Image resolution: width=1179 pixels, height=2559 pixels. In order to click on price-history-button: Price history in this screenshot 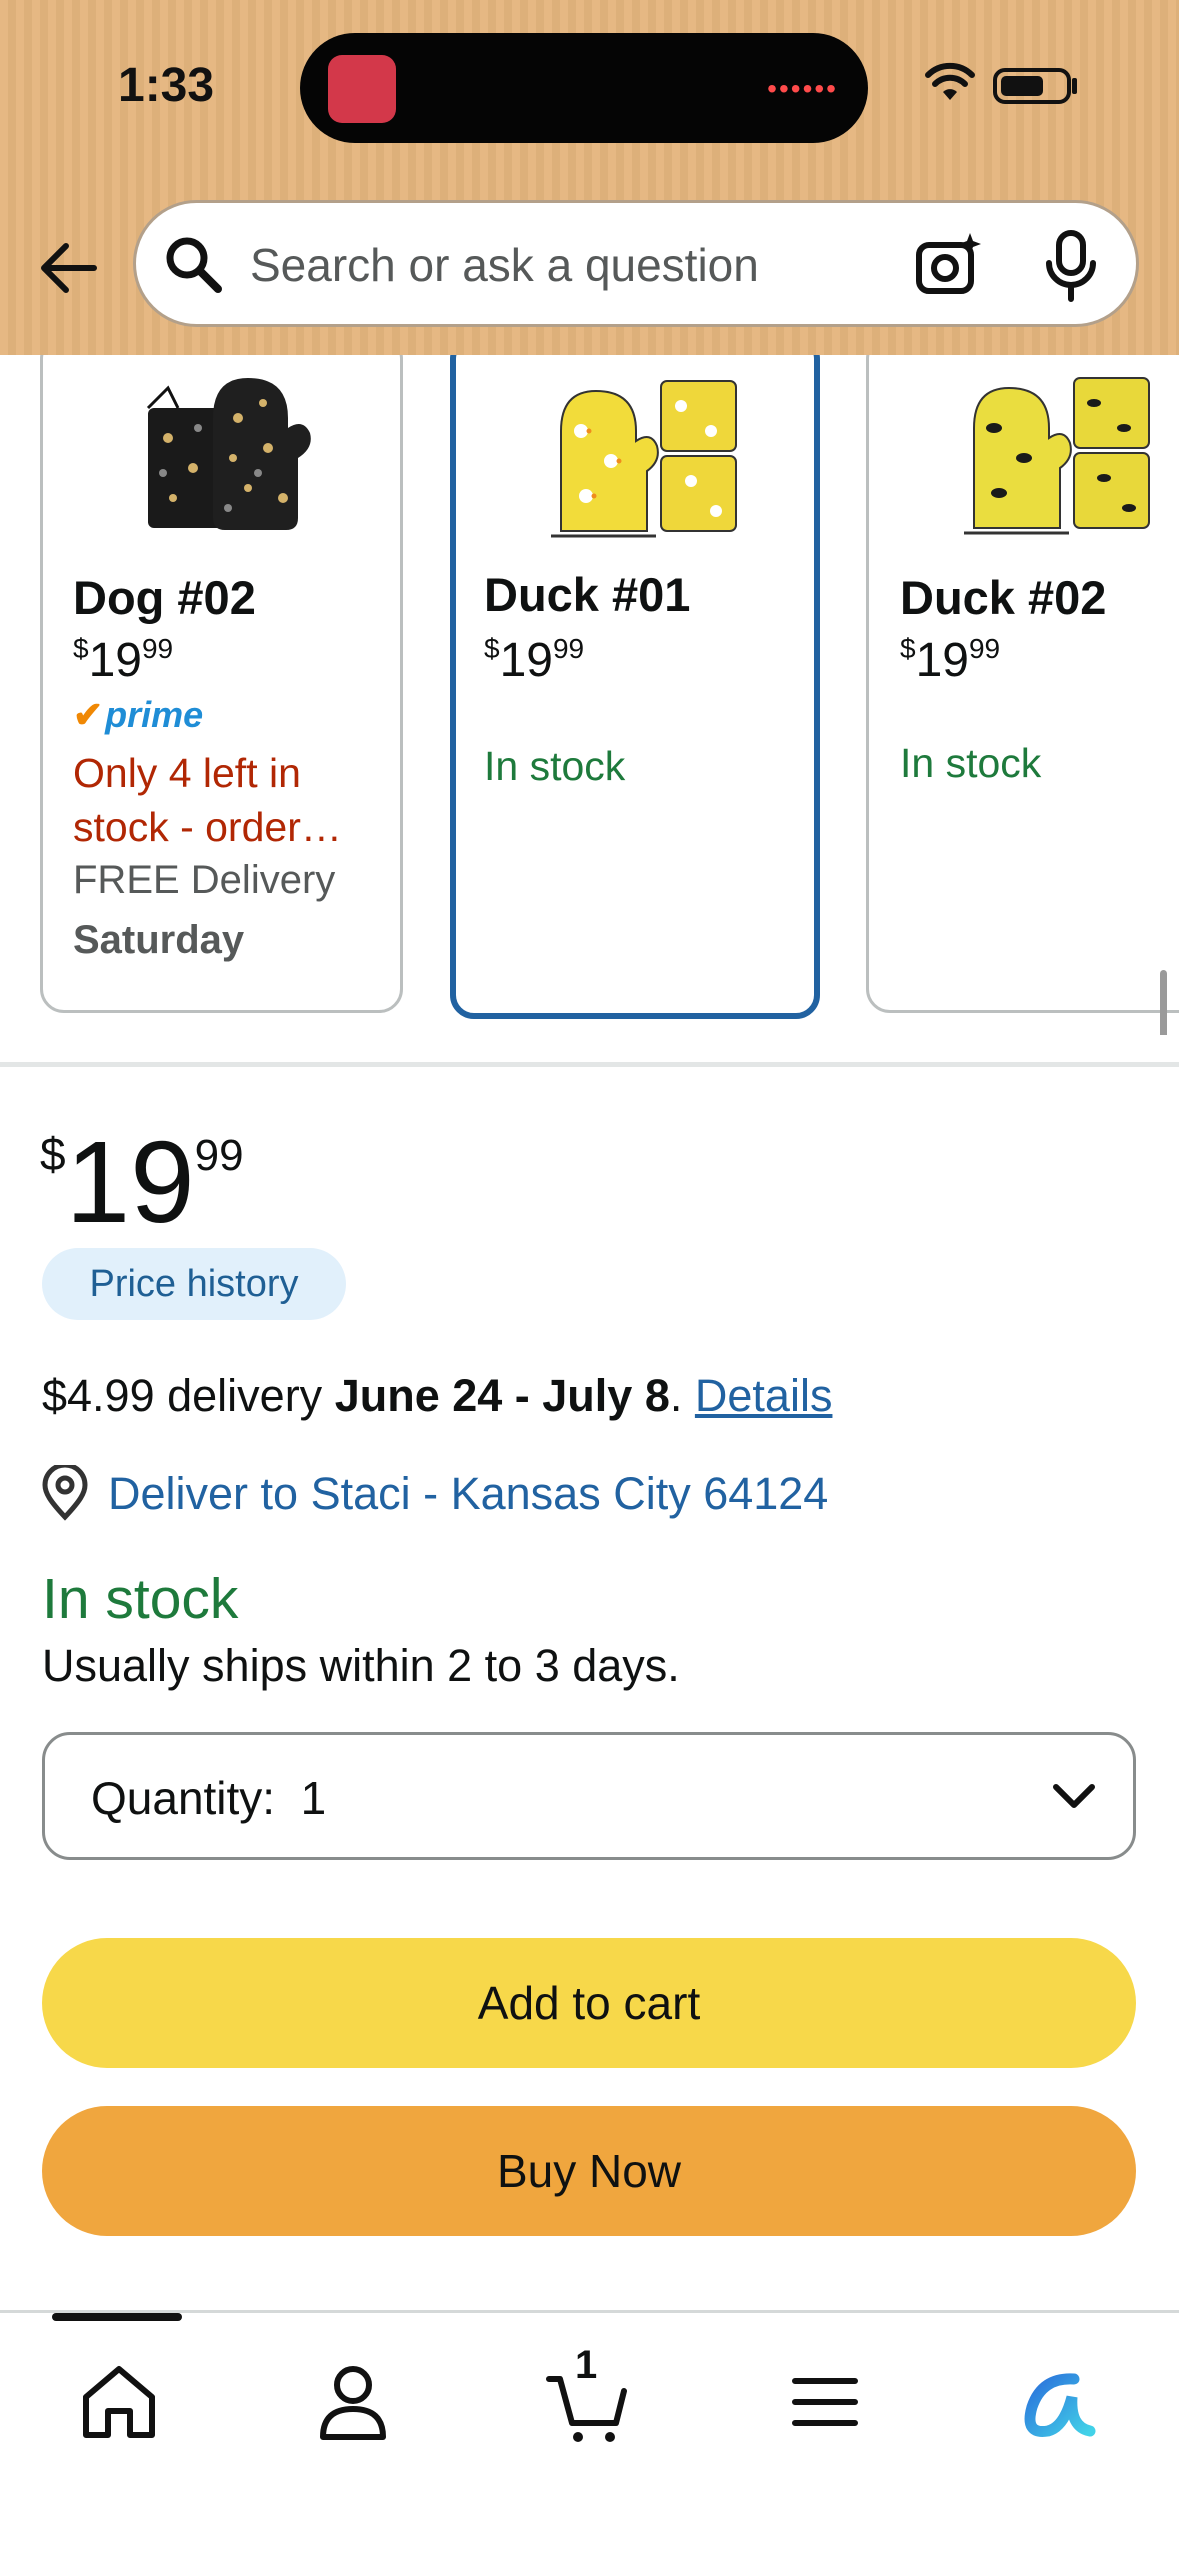, I will do `click(194, 1284)`.